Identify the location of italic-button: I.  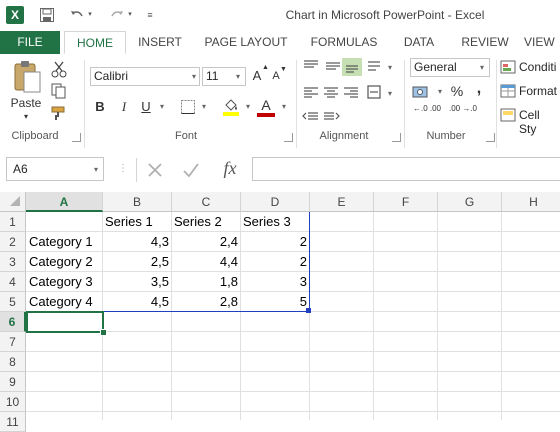
(124, 107).